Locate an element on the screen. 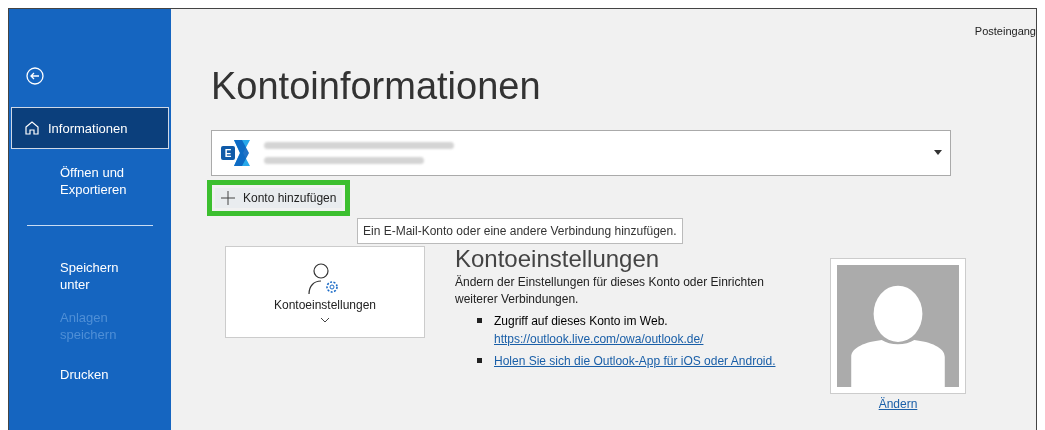  back-icon is located at coordinates (35, 76).